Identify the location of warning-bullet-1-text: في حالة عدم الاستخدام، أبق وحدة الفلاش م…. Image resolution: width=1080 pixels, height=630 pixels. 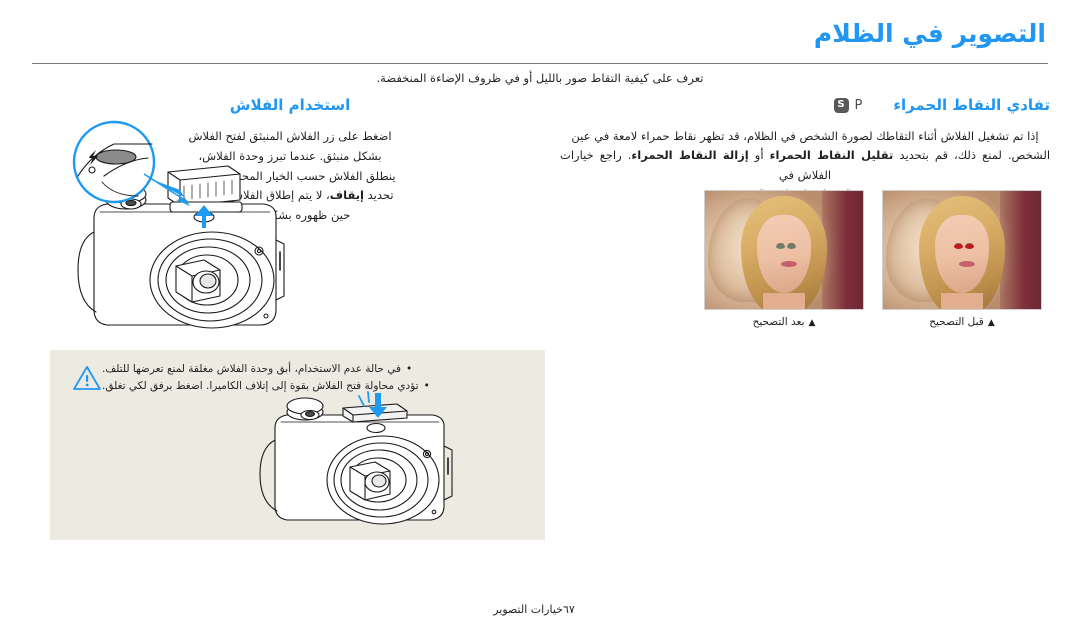
(251, 369).